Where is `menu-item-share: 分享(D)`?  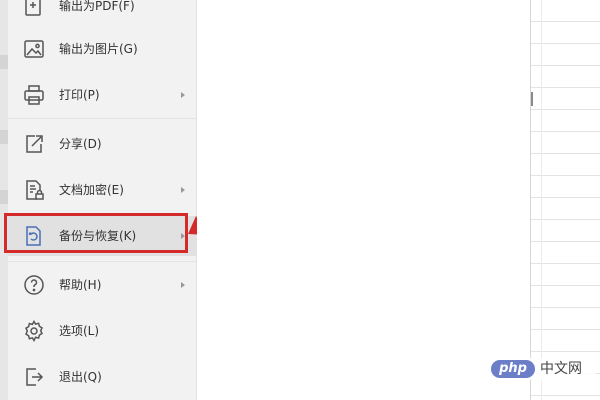
menu-item-share: 分享(D) is located at coordinates (102, 144).